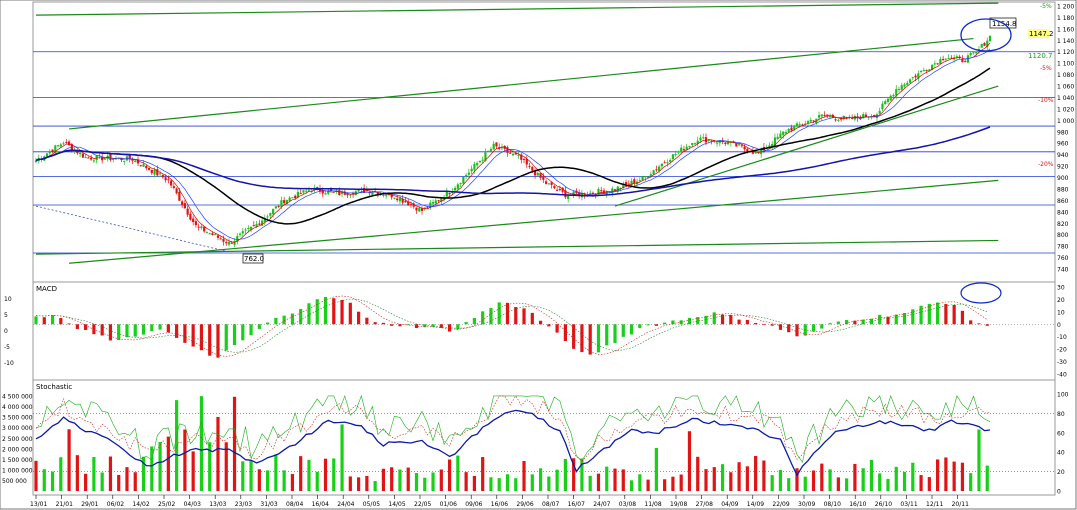  Describe the element at coordinates (38, 504) in the screenshot. I see `date-tick-label: 13/01` at that location.